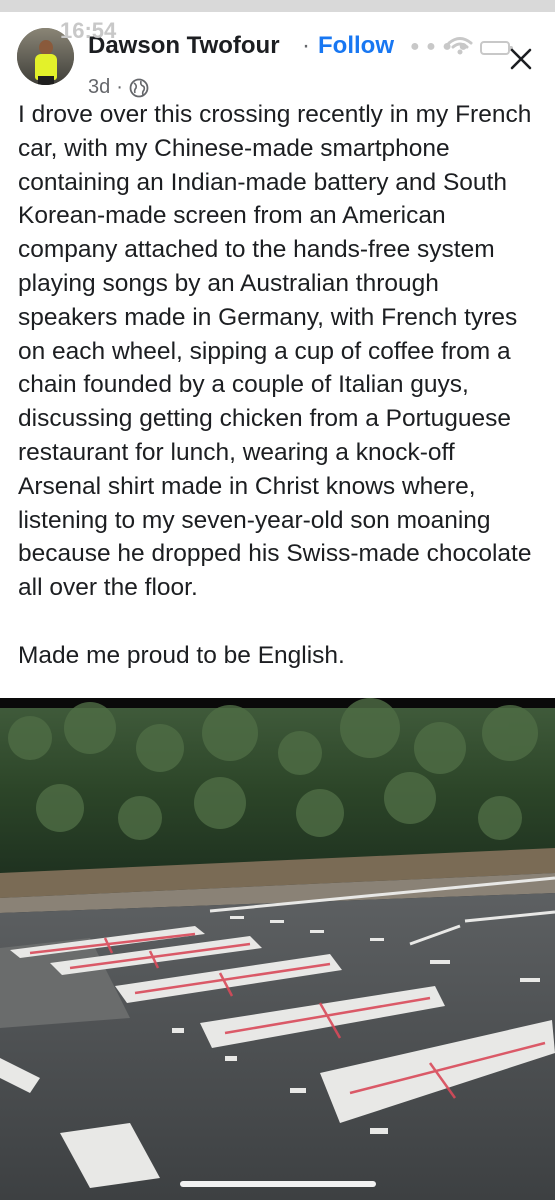 This screenshot has width=555, height=1200. I want to click on post-meta: 3d ·, so click(118, 87).